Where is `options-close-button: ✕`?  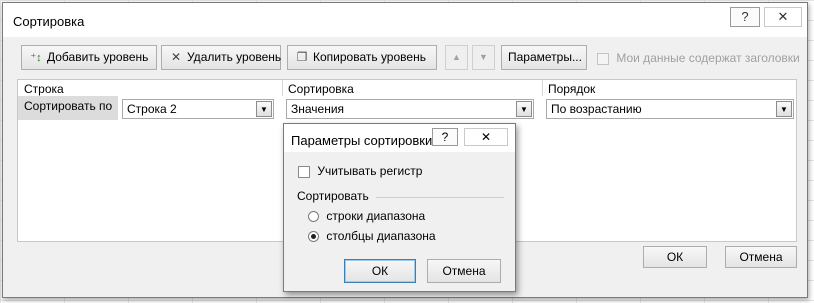
options-close-button: ✕ is located at coordinates (486, 137).